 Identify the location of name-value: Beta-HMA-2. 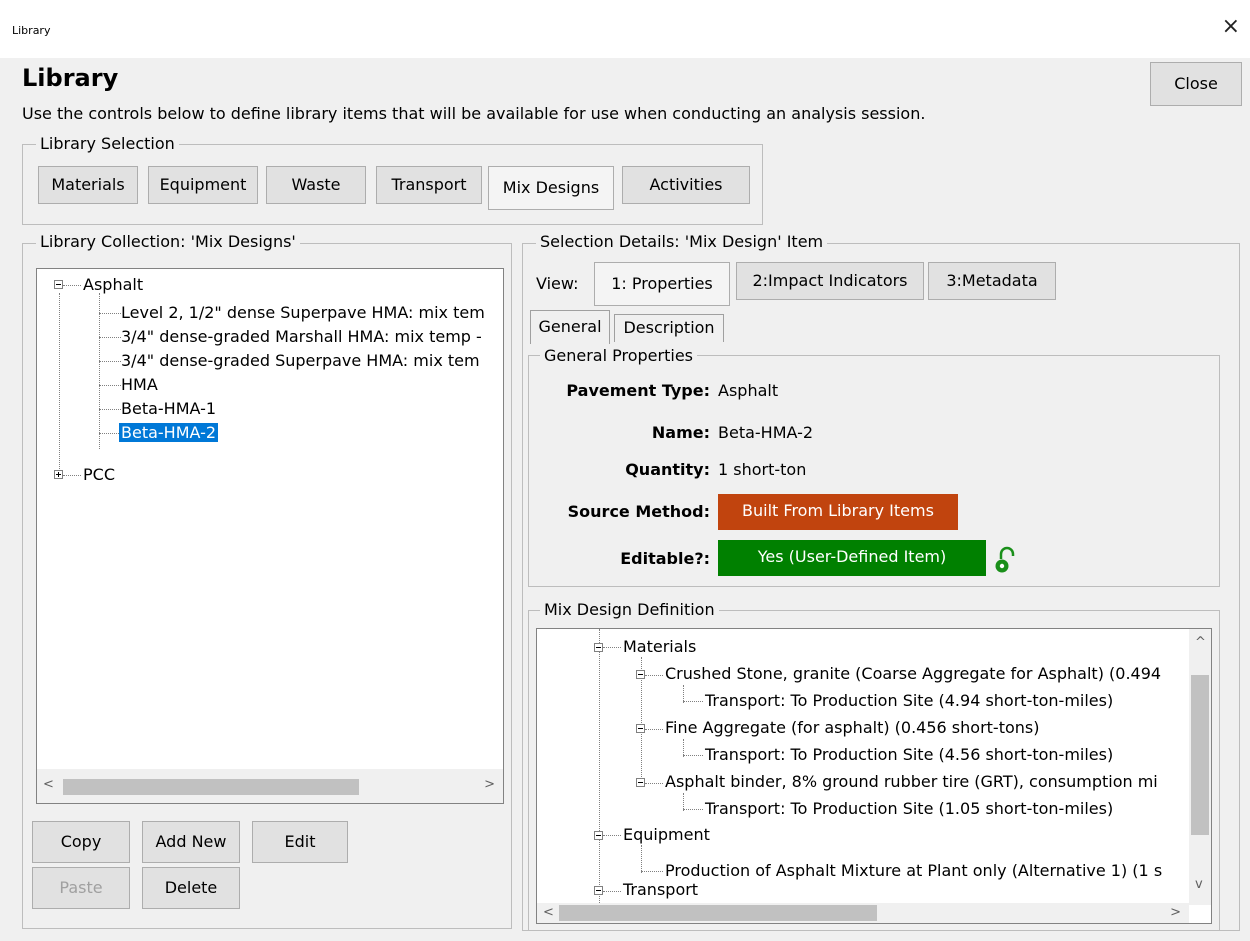
(766, 432).